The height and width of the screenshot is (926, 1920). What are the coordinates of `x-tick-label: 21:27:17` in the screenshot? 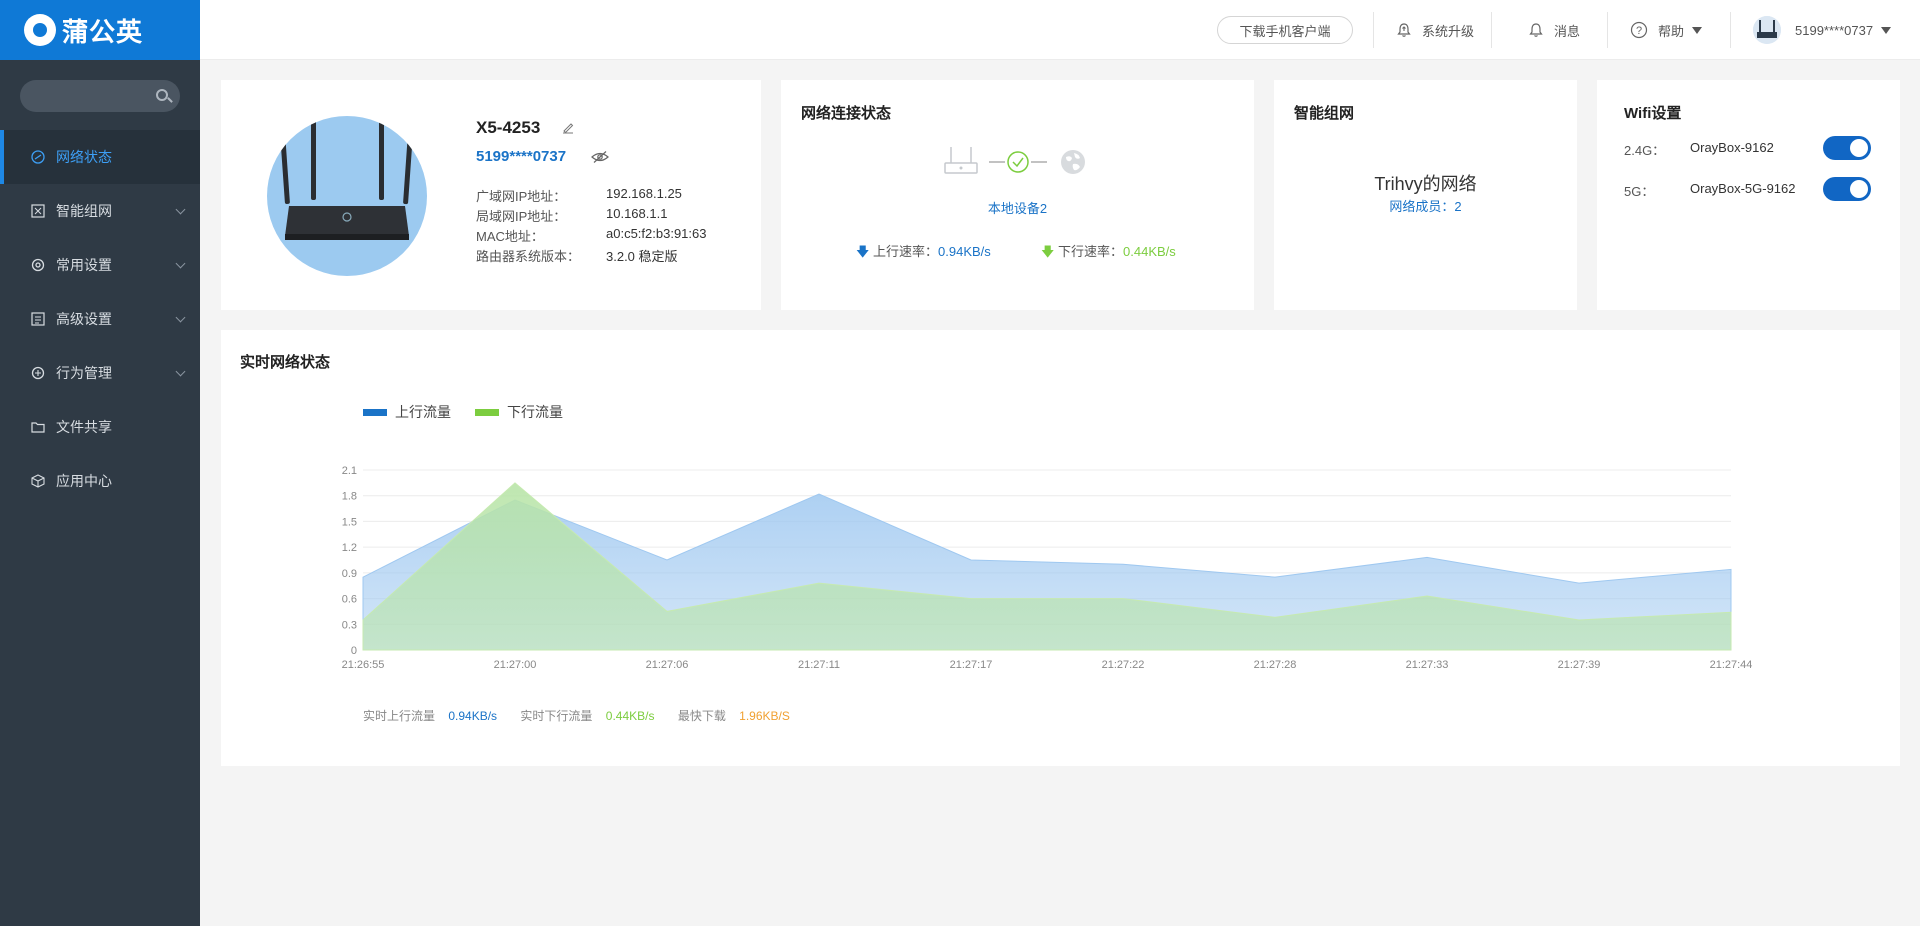 It's located at (971, 665).